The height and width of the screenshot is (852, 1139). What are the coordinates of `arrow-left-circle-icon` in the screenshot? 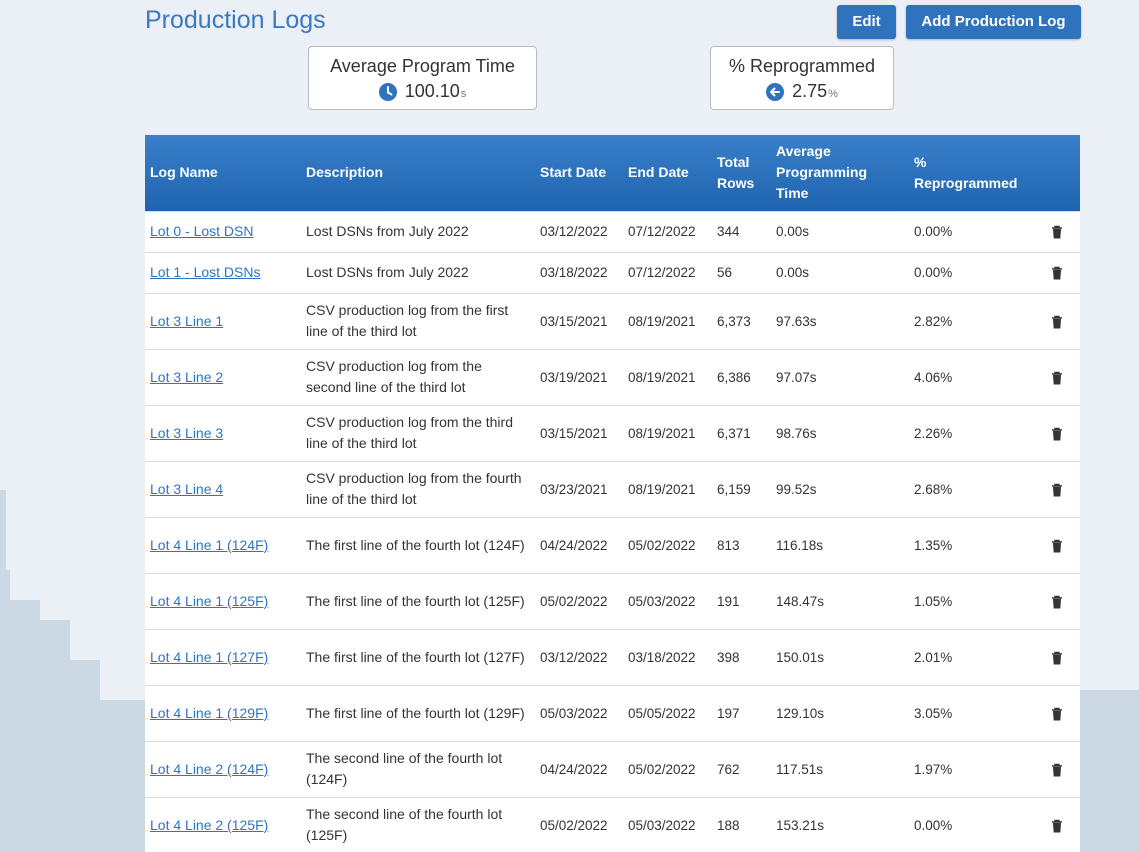 It's located at (775, 91).